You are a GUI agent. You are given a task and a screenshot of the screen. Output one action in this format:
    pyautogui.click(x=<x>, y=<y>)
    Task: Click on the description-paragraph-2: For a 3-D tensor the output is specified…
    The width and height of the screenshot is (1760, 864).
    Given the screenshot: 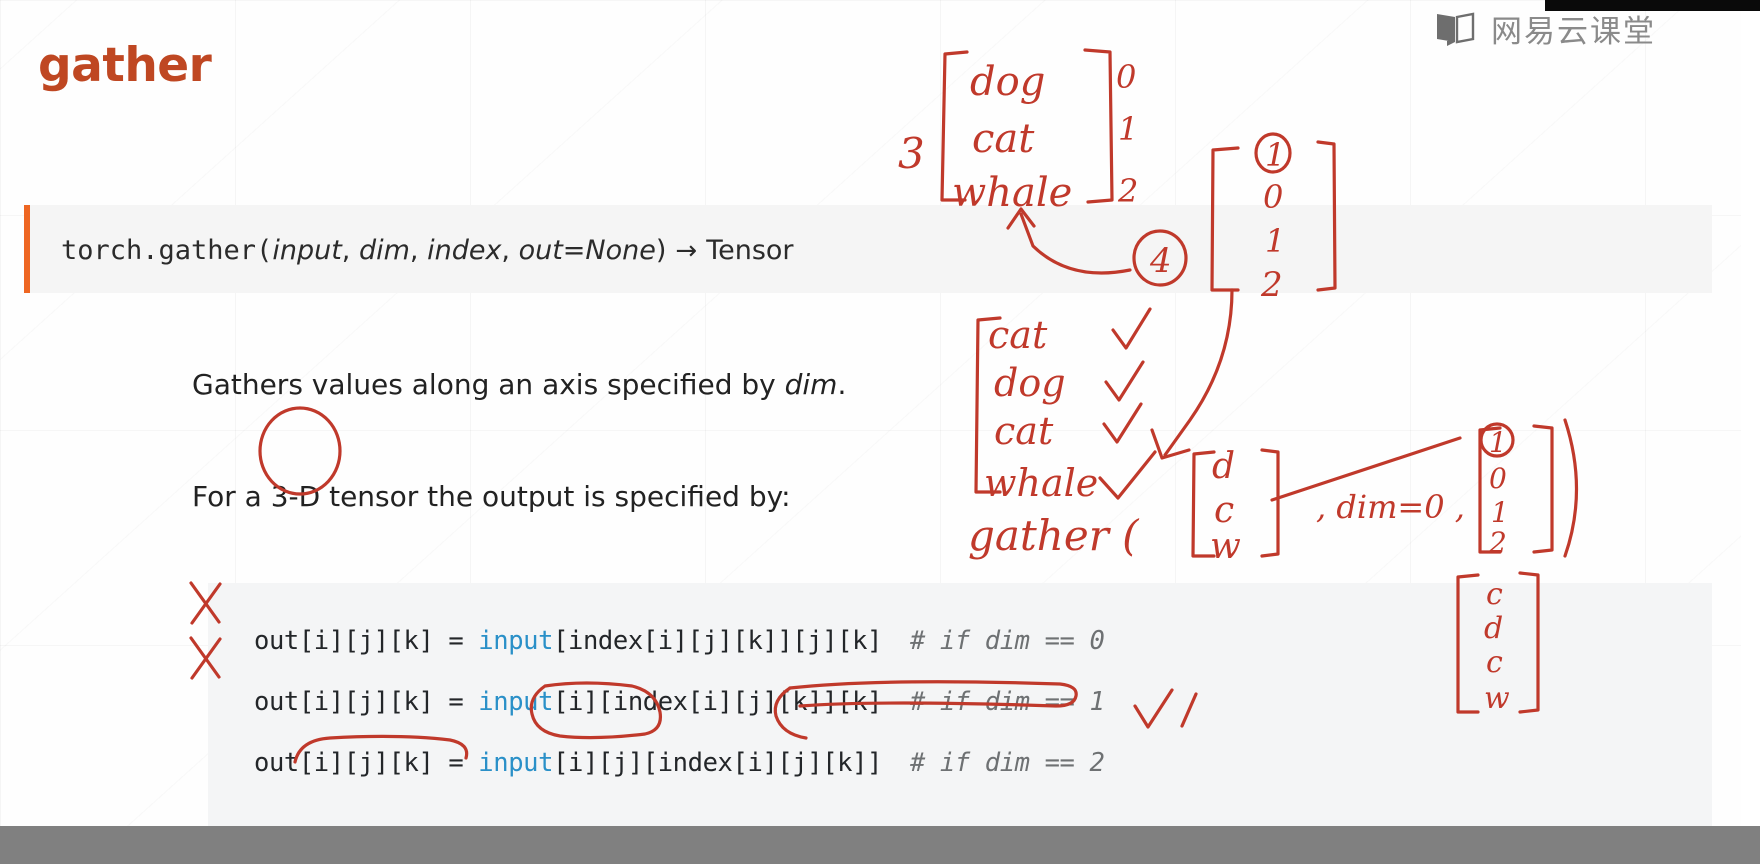 What is the action you would take?
    pyautogui.click(x=491, y=496)
    